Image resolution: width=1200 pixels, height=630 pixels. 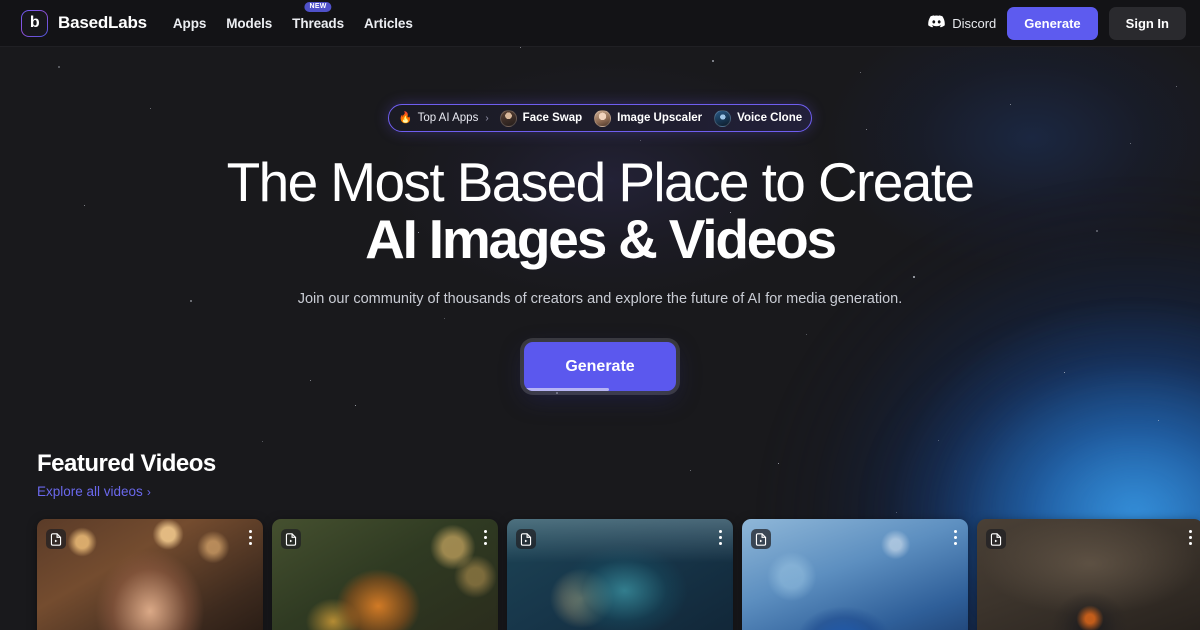 I want to click on sign-in-button: Sign In, so click(x=1147, y=23).